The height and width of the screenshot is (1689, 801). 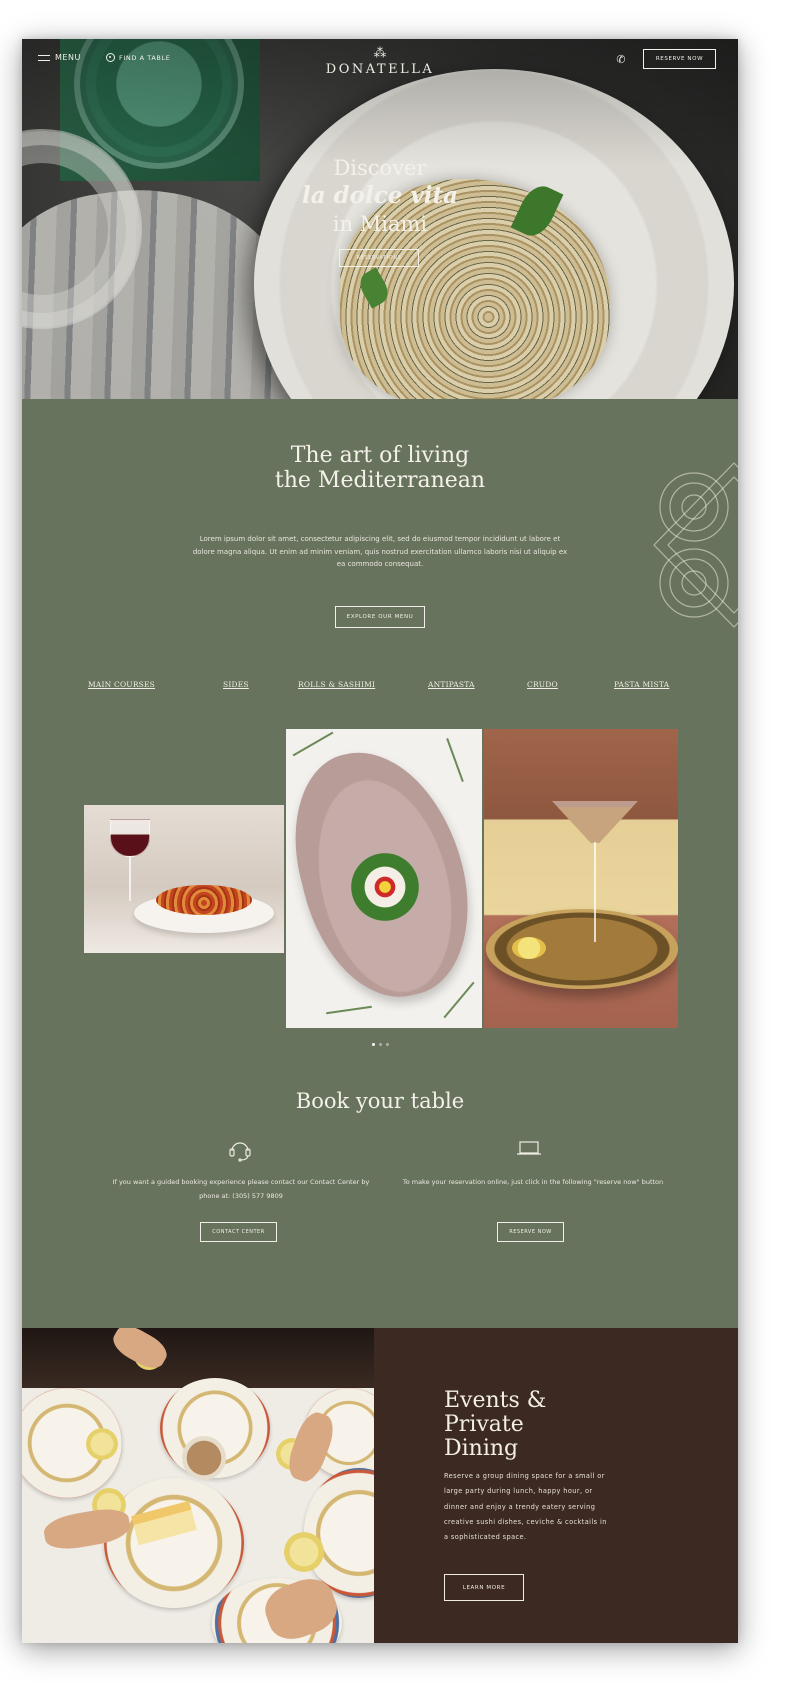 I want to click on reserve-now-button-2: RESERVE NOW, so click(x=530, y=1232).